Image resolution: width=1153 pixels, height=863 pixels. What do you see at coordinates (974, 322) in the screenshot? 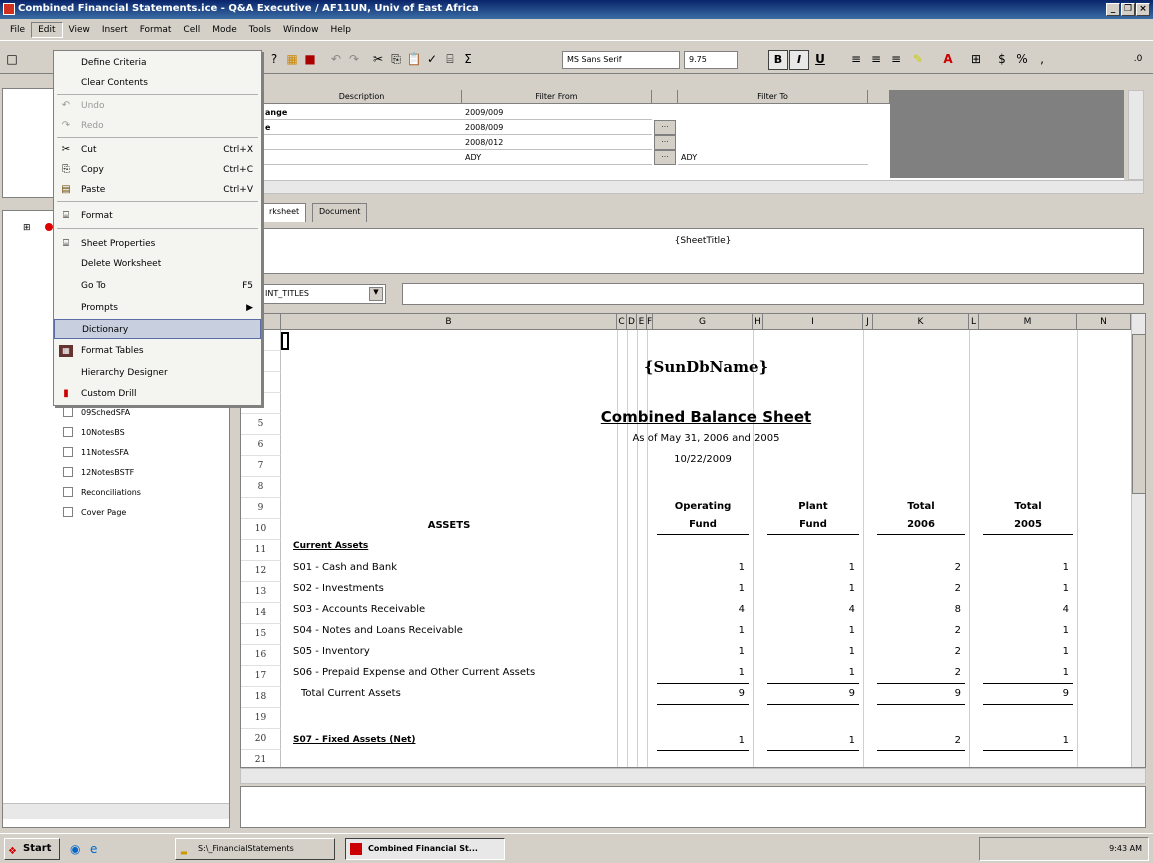
I see `column-header: L` at bounding box center [974, 322].